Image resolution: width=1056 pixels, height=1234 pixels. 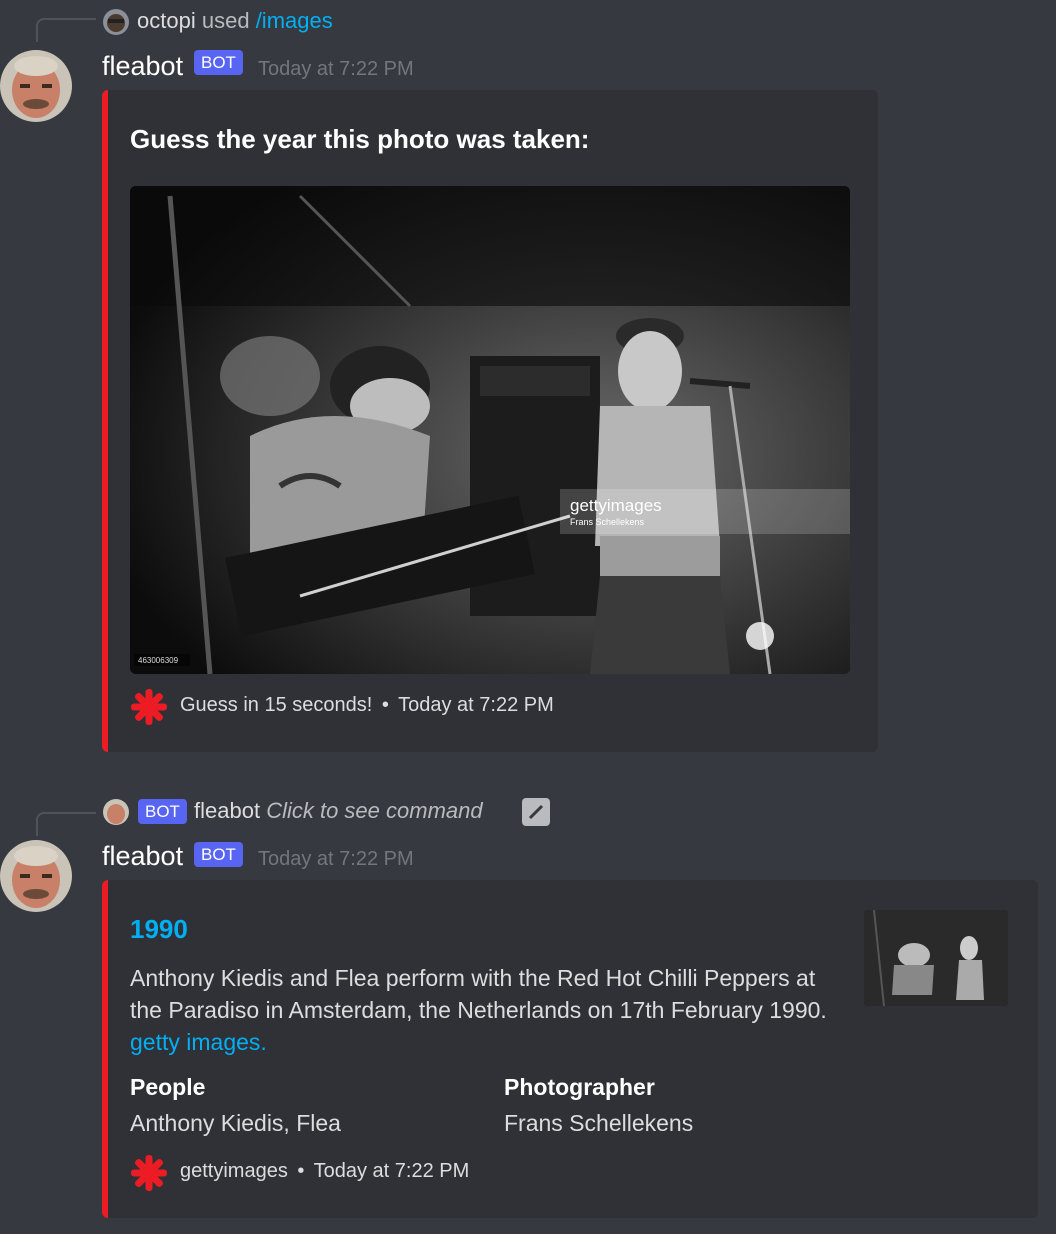 I want to click on watermark-credit: Frans Schellekens, so click(x=607, y=522).